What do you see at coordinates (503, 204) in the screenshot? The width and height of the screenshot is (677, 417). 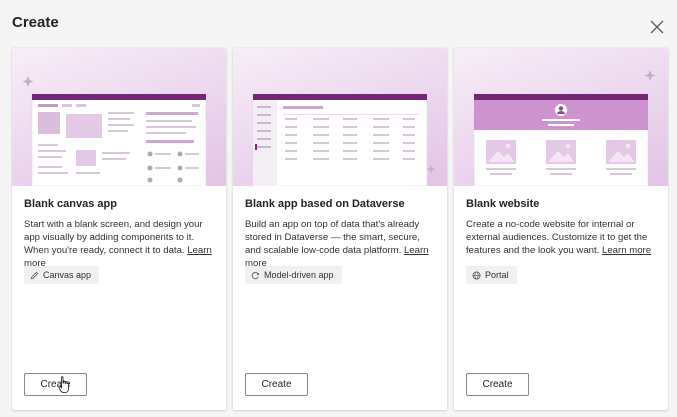 I see `card-title: Blank website` at bounding box center [503, 204].